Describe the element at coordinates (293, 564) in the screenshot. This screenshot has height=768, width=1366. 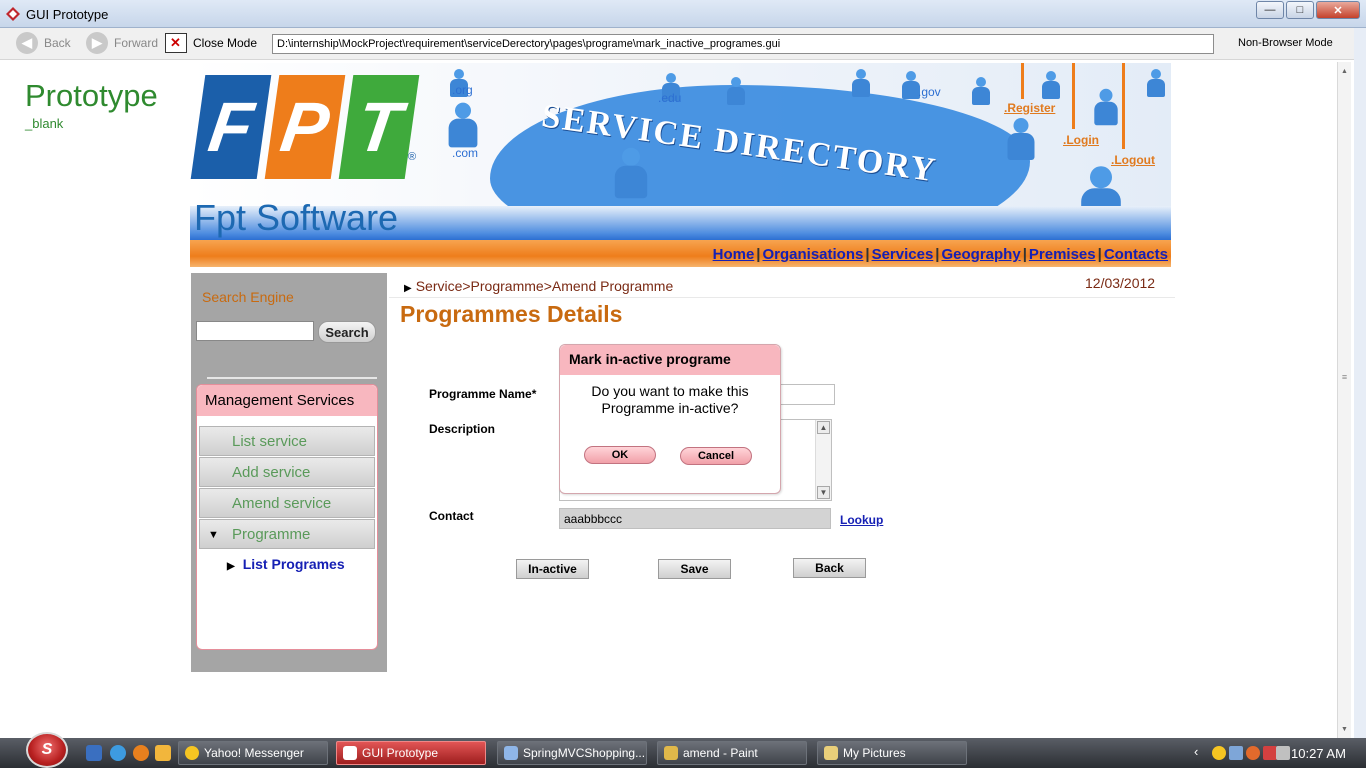
I see `sidebar-subitem-label: List Programes` at that location.